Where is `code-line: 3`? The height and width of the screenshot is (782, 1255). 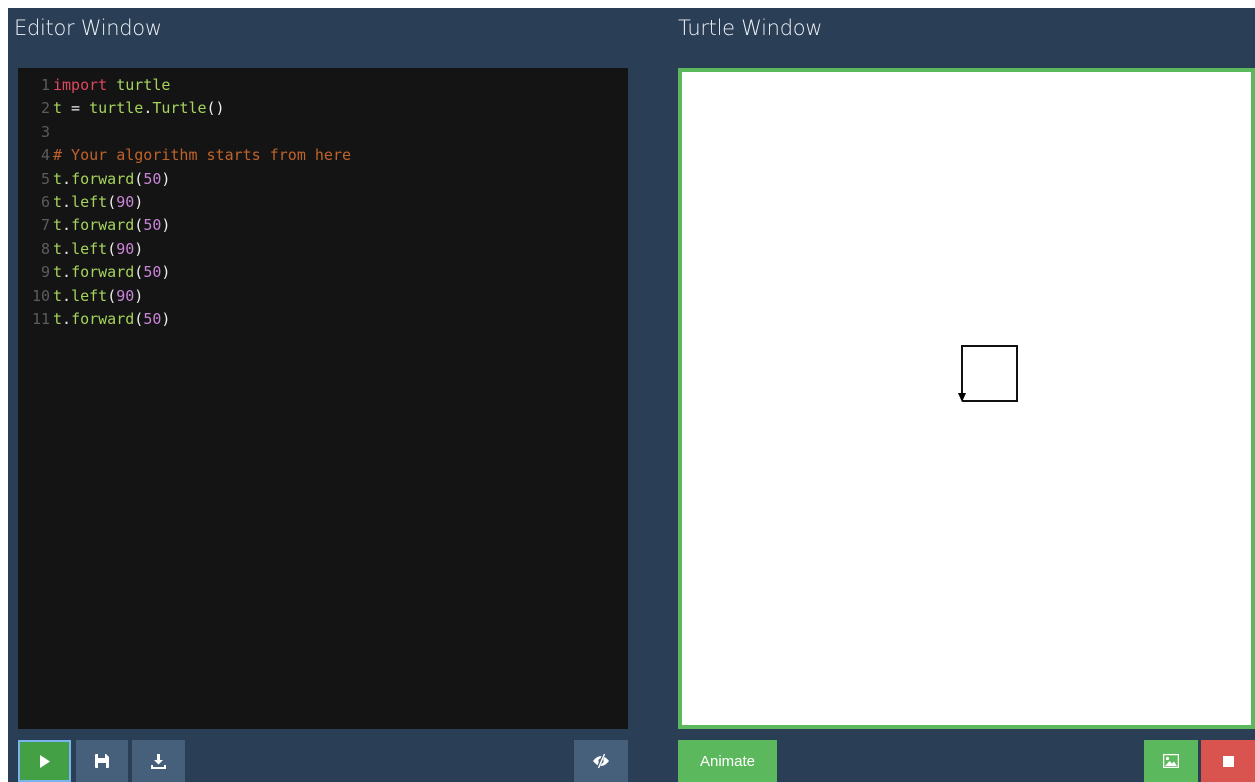
code-line: 3 is located at coordinates (323, 132).